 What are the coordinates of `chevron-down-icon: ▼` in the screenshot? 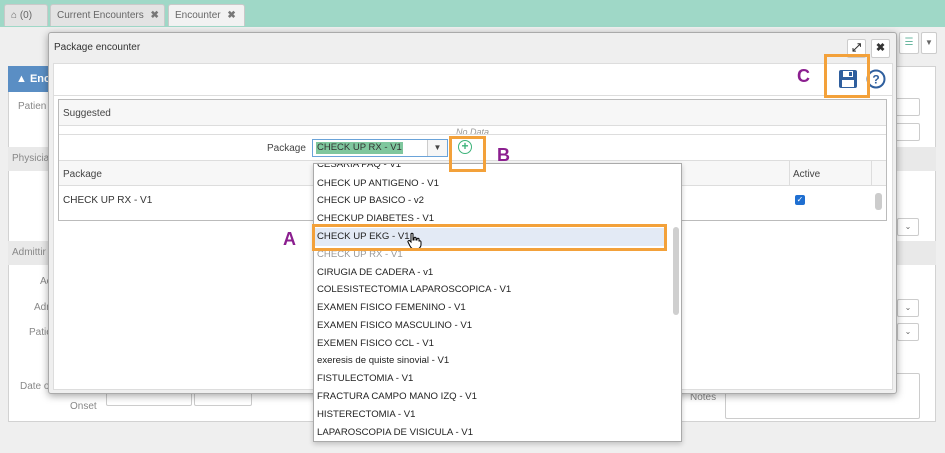 It's located at (929, 43).